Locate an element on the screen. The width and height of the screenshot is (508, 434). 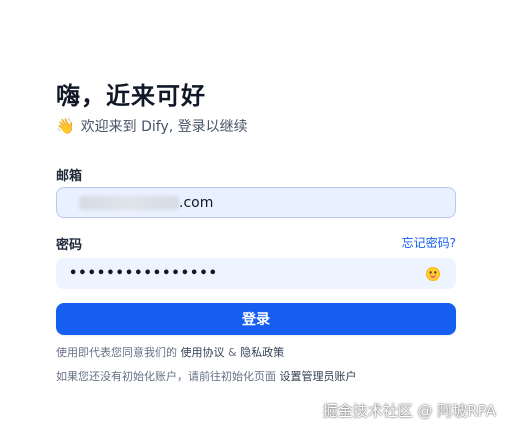
show-password-eye-icon is located at coordinates (433, 274).